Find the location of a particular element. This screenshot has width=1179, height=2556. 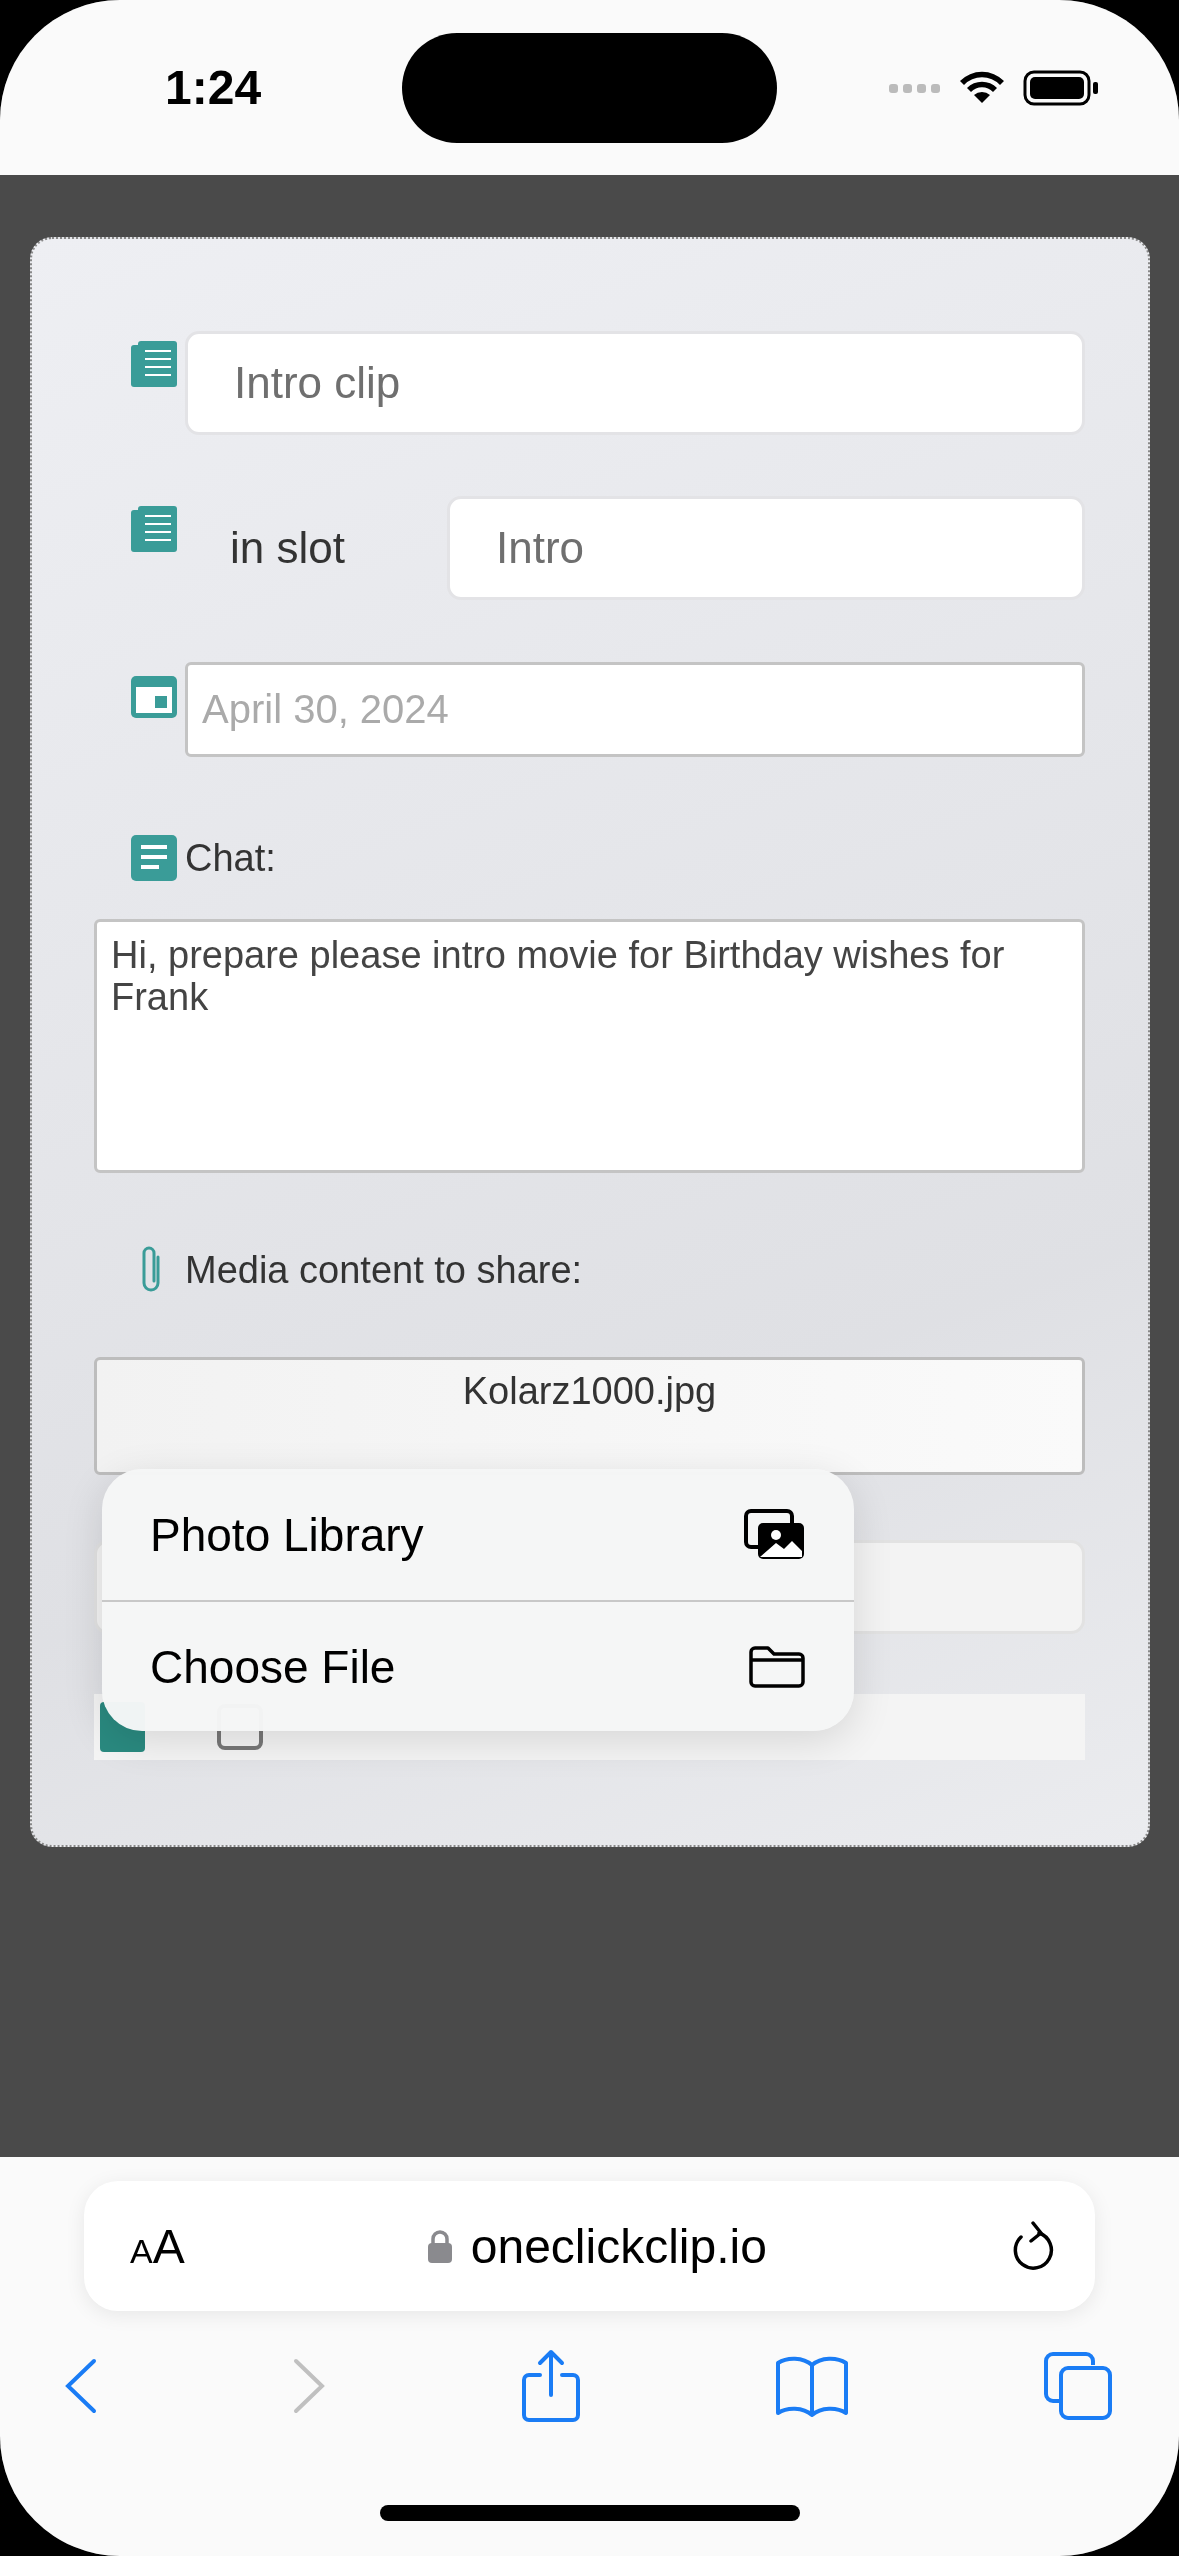

book-icon is located at coordinates (811, 2386).